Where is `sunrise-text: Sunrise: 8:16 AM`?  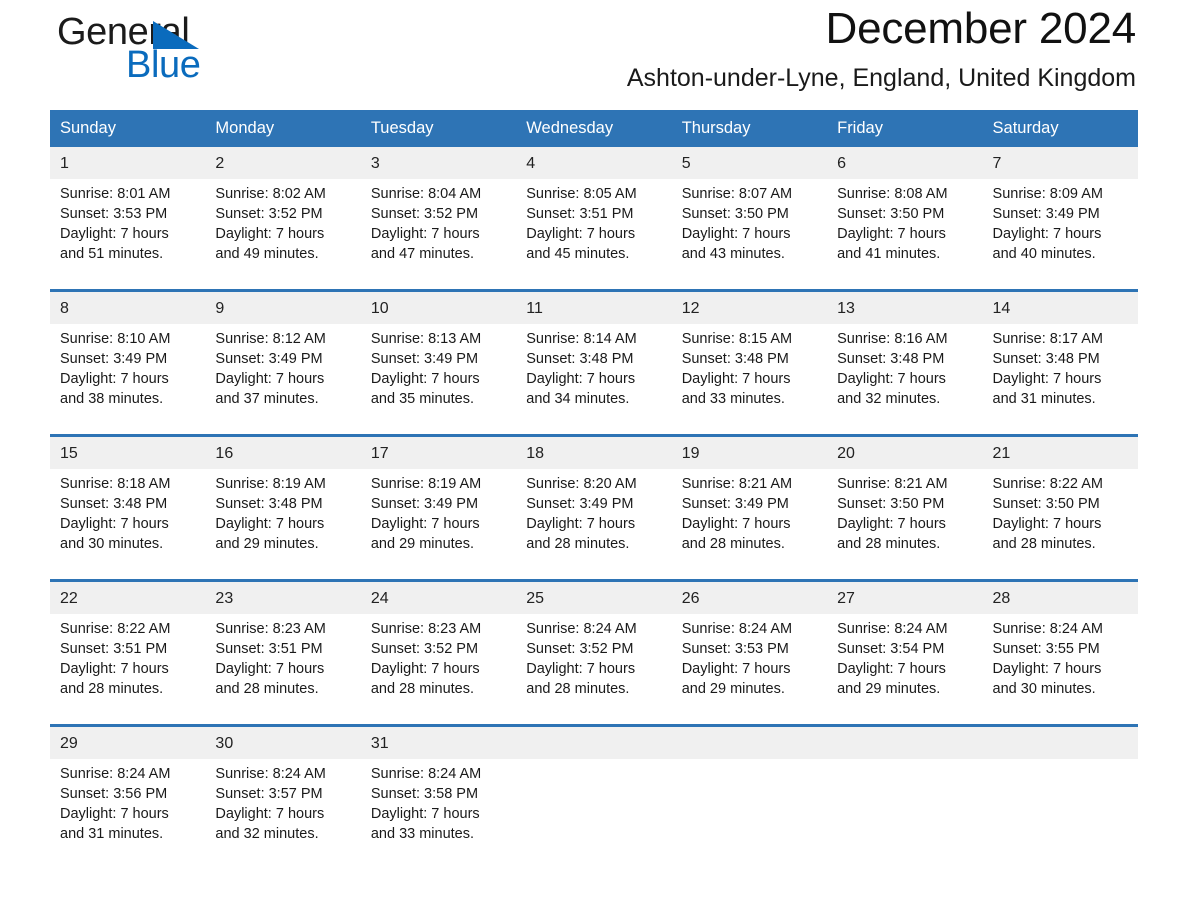 sunrise-text: Sunrise: 8:16 AM is located at coordinates (892, 339).